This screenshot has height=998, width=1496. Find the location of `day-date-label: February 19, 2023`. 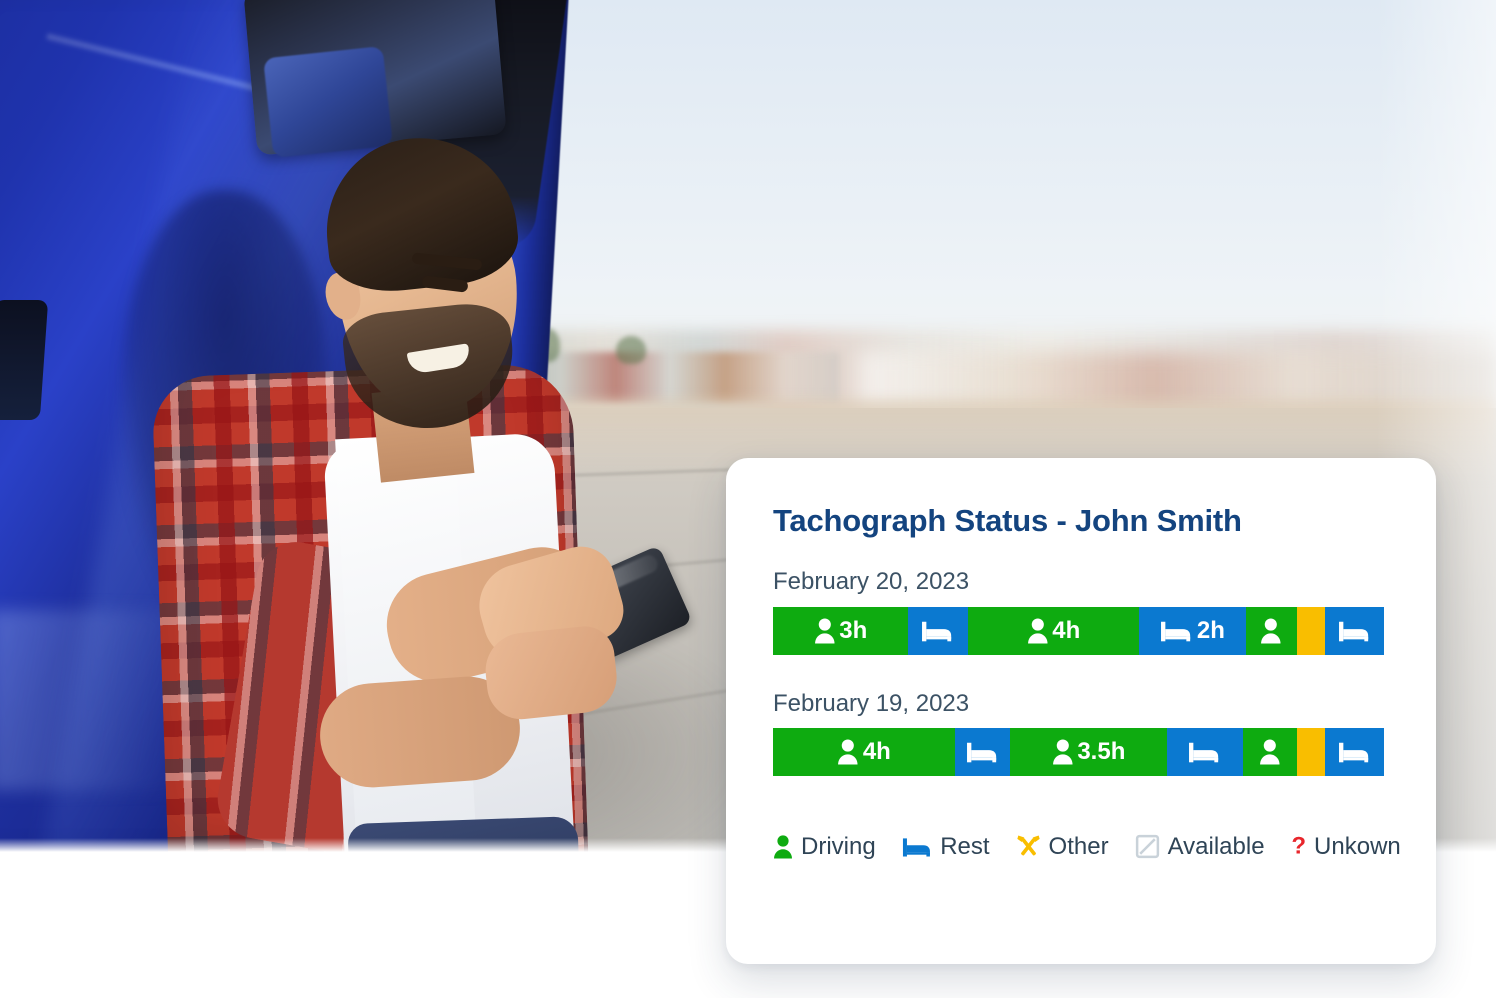

day-date-label: February 19, 2023 is located at coordinates (871, 703).